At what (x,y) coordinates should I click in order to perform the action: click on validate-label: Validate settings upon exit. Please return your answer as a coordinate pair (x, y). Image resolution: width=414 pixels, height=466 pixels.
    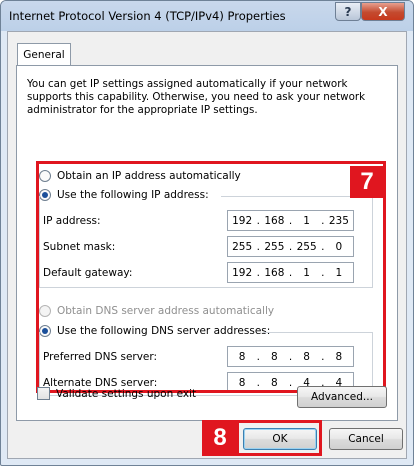
    Looking at the image, I should click on (126, 393).